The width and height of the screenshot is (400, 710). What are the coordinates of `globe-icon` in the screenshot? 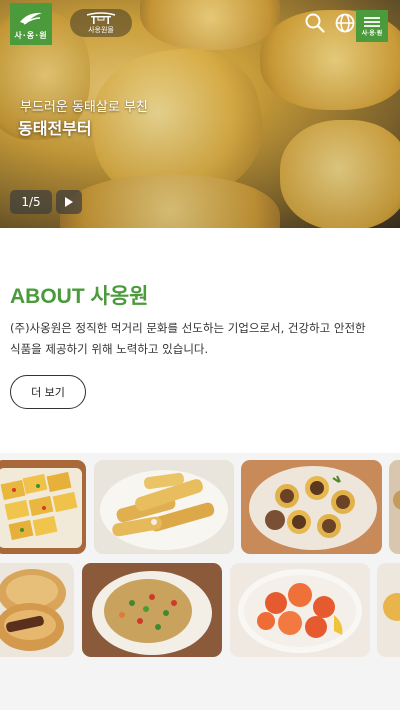 It's located at (345, 23).